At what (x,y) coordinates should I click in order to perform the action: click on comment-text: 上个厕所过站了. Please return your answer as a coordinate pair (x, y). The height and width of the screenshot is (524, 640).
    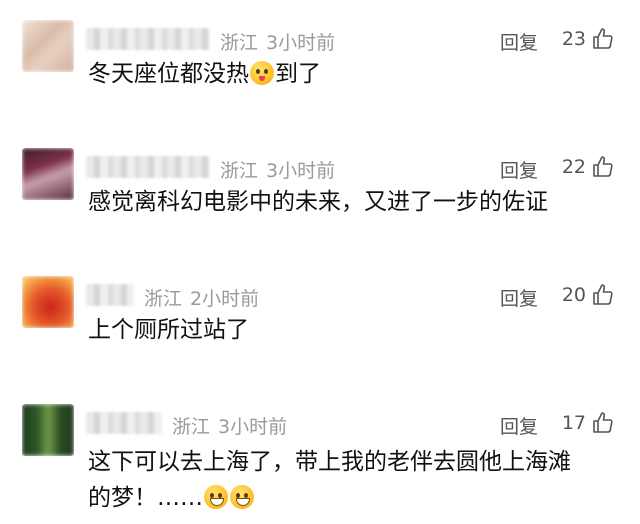
    Looking at the image, I should click on (353, 330).